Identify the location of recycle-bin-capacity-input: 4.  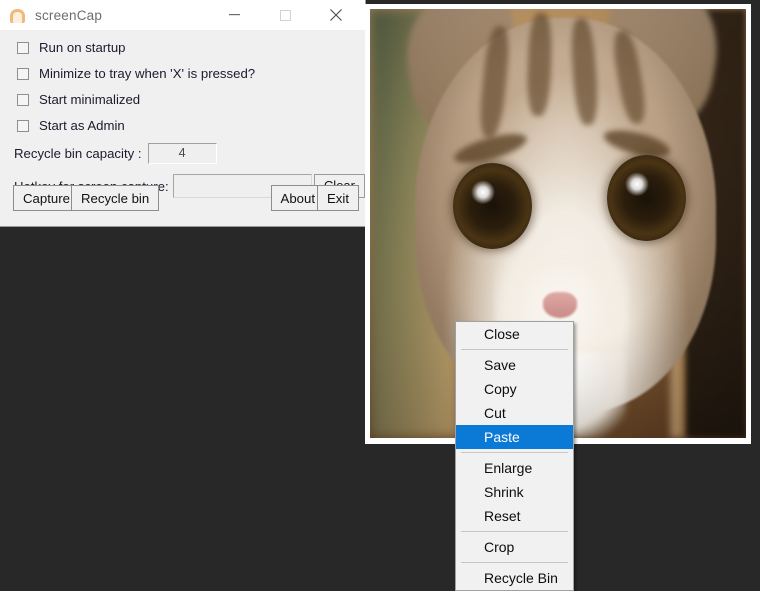
(182, 153).